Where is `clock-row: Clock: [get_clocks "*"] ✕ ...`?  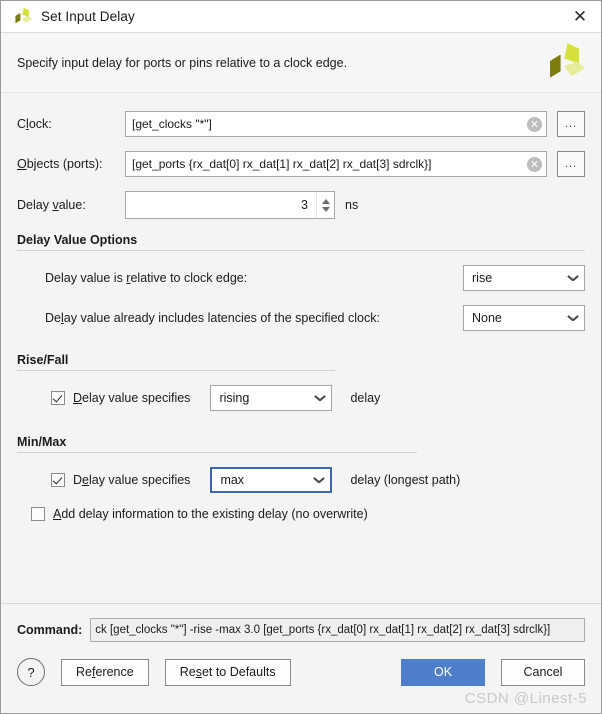
clock-row: Clock: [get_clocks "*"] ✕ ... is located at coordinates (301, 124).